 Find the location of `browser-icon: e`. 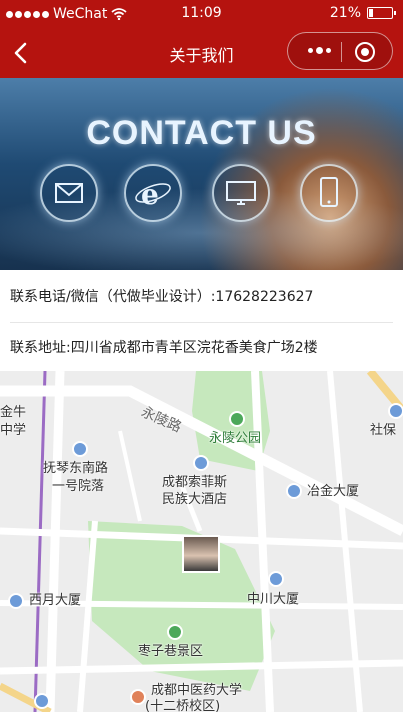

browser-icon: e is located at coordinates (153, 193).